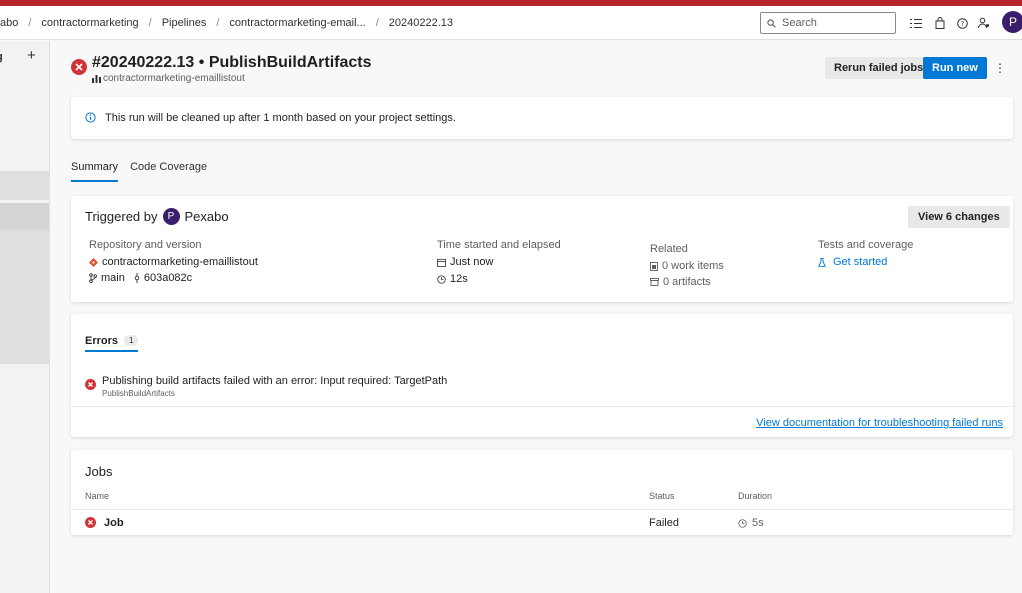 This screenshot has height=593, width=1022. I want to click on test-beaker-icon, so click(822, 262).